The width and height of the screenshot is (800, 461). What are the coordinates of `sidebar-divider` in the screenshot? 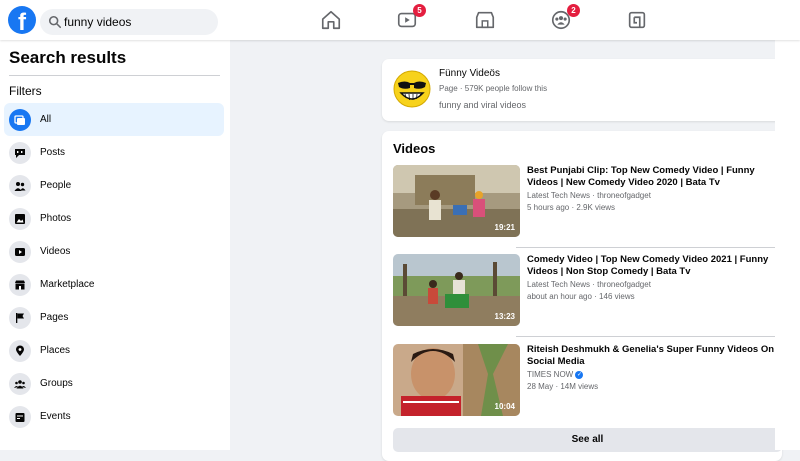 It's located at (114, 75).